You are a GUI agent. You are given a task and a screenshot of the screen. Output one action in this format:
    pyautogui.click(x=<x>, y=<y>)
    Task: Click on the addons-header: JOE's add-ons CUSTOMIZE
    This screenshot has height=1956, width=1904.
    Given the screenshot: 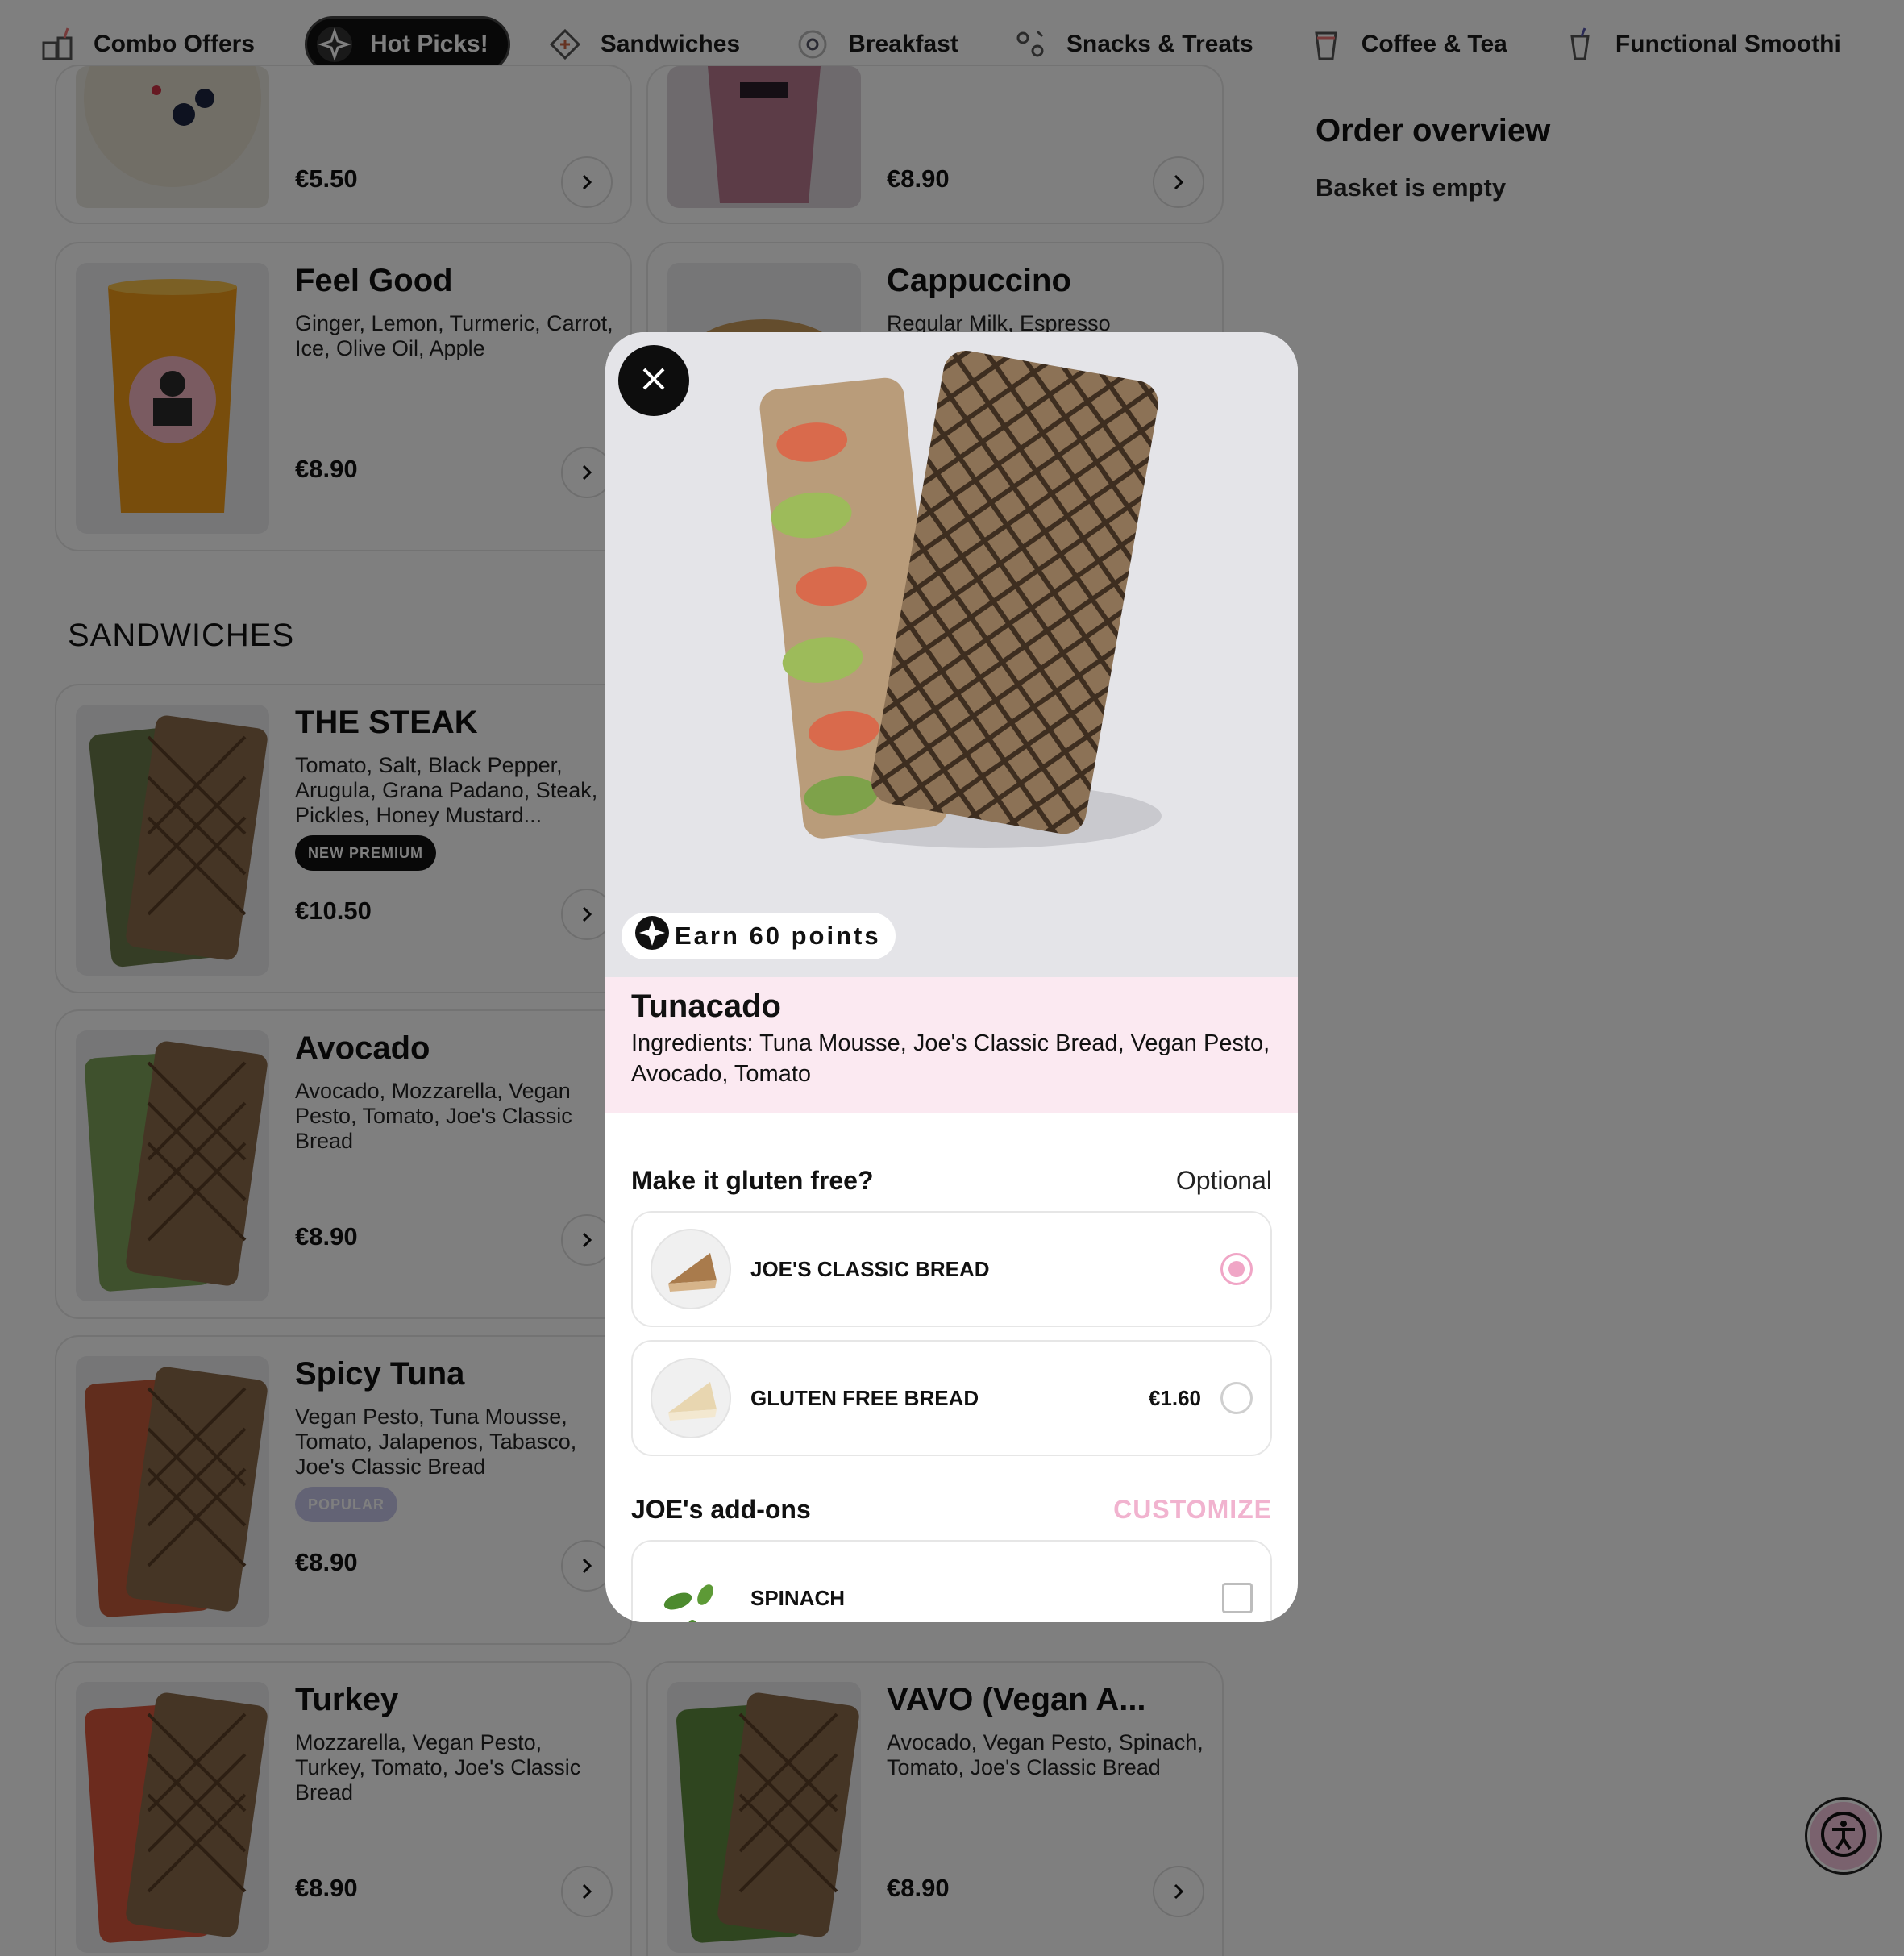 What is the action you would take?
    pyautogui.click(x=951, y=1510)
    